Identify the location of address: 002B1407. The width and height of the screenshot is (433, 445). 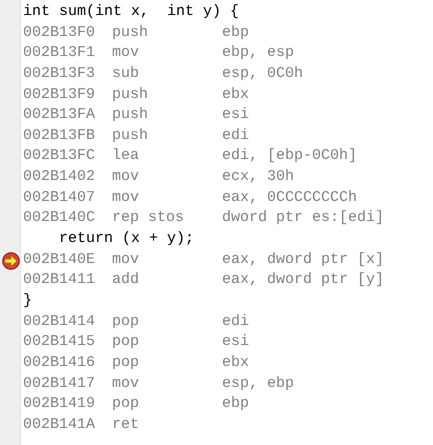
(59, 198).